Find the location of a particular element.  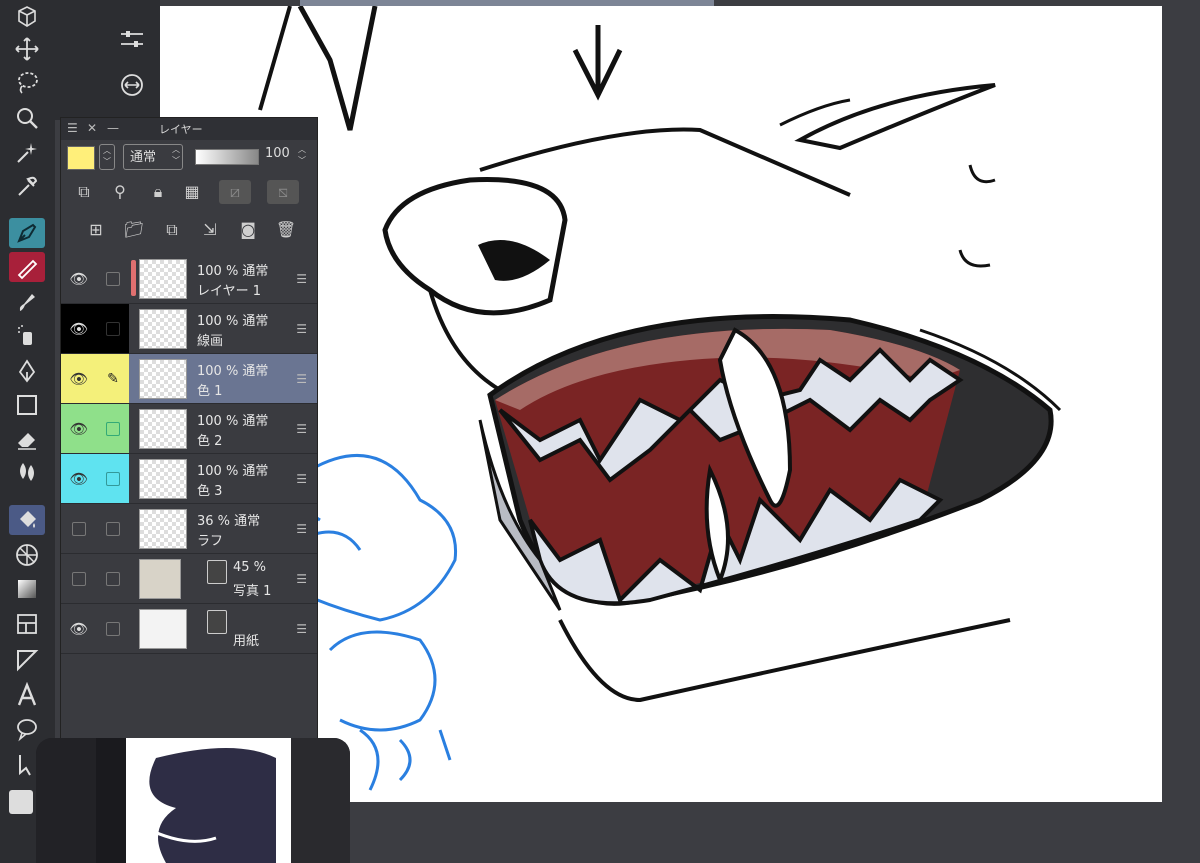

layer-item: 36 % 通常 ラフ ☰ is located at coordinates (189, 529).